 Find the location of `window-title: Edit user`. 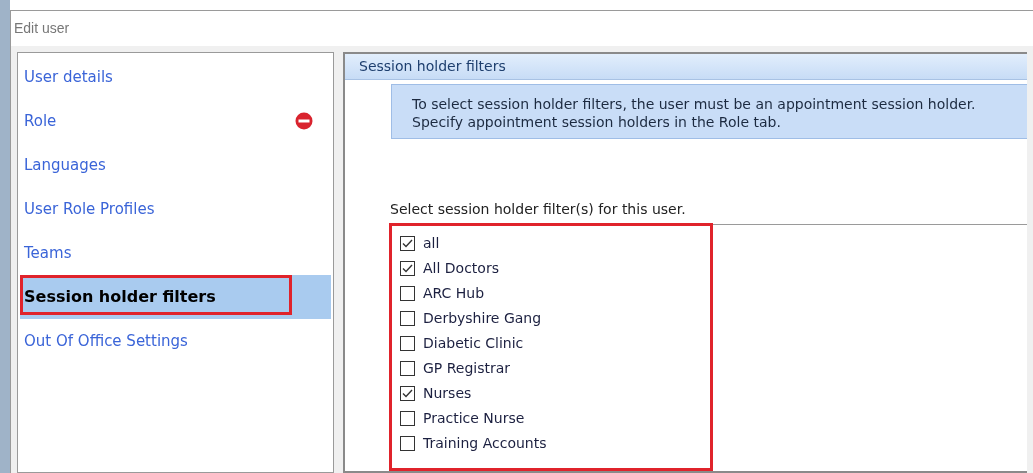

window-title: Edit user is located at coordinates (522, 28).